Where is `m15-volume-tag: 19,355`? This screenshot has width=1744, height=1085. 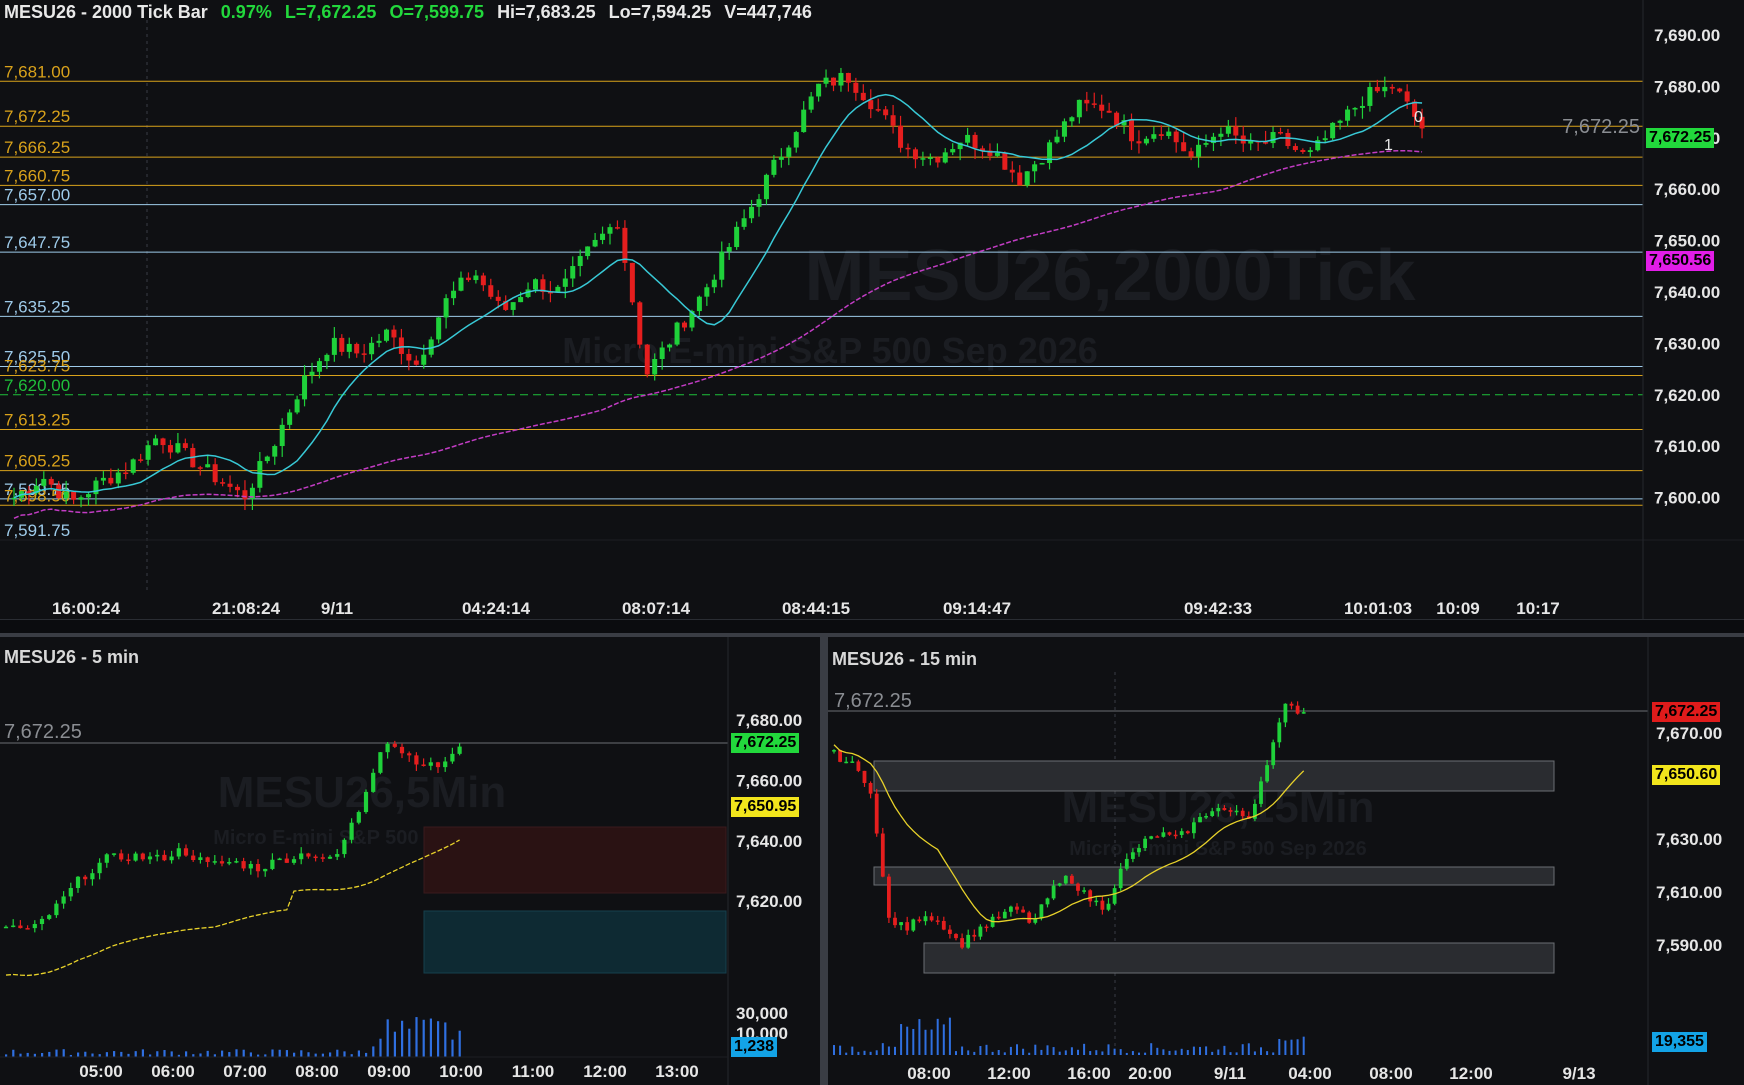
m15-volume-tag: 19,355 is located at coordinates (1679, 1042).